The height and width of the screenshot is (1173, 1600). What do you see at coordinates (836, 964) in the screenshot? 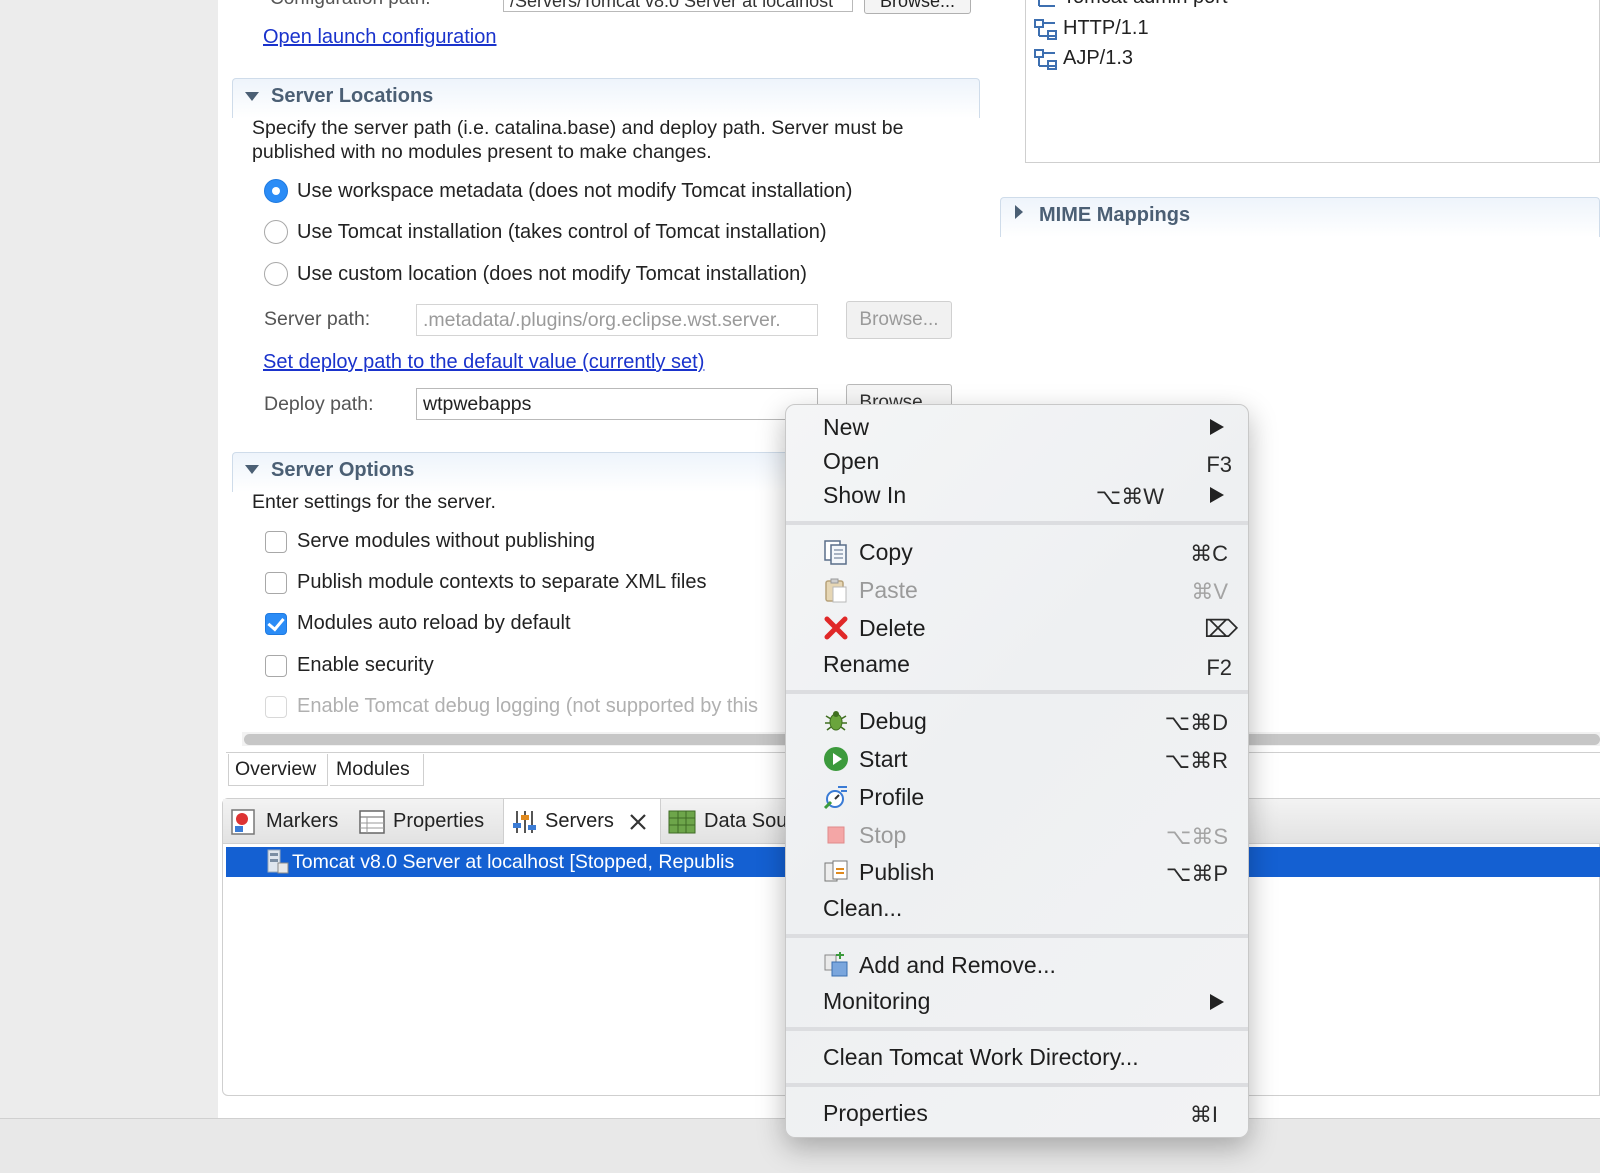
I see `add-remove-icon` at bounding box center [836, 964].